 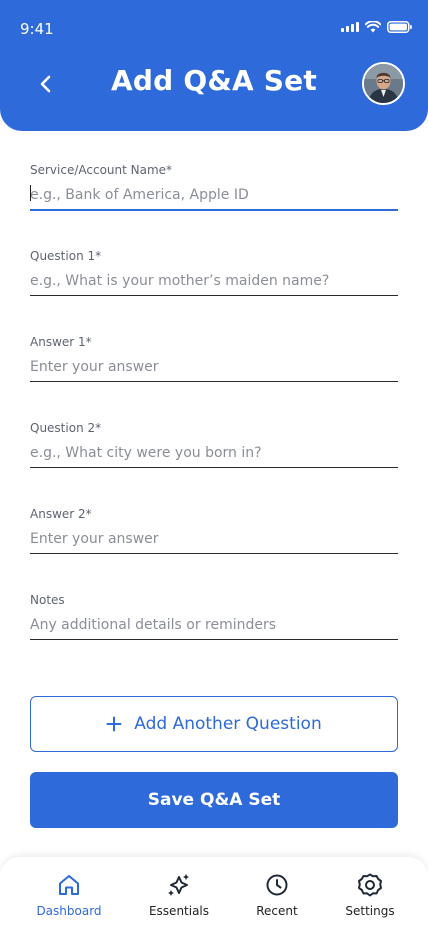 What do you see at coordinates (114, 724) in the screenshot?
I see `plus-icon` at bounding box center [114, 724].